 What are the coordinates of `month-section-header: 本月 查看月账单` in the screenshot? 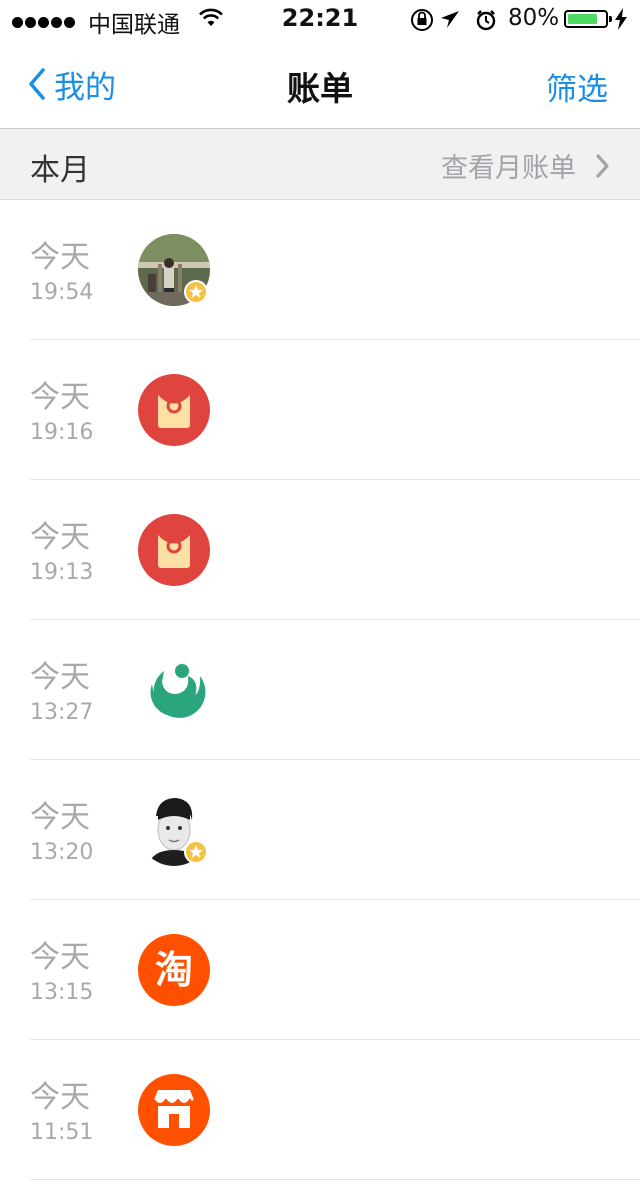 It's located at (320, 164).